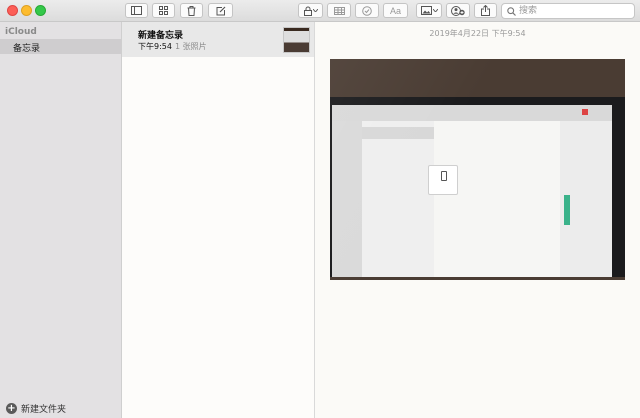 This screenshot has width=640, height=418. I want to click on share-icon, so click(485, 10).